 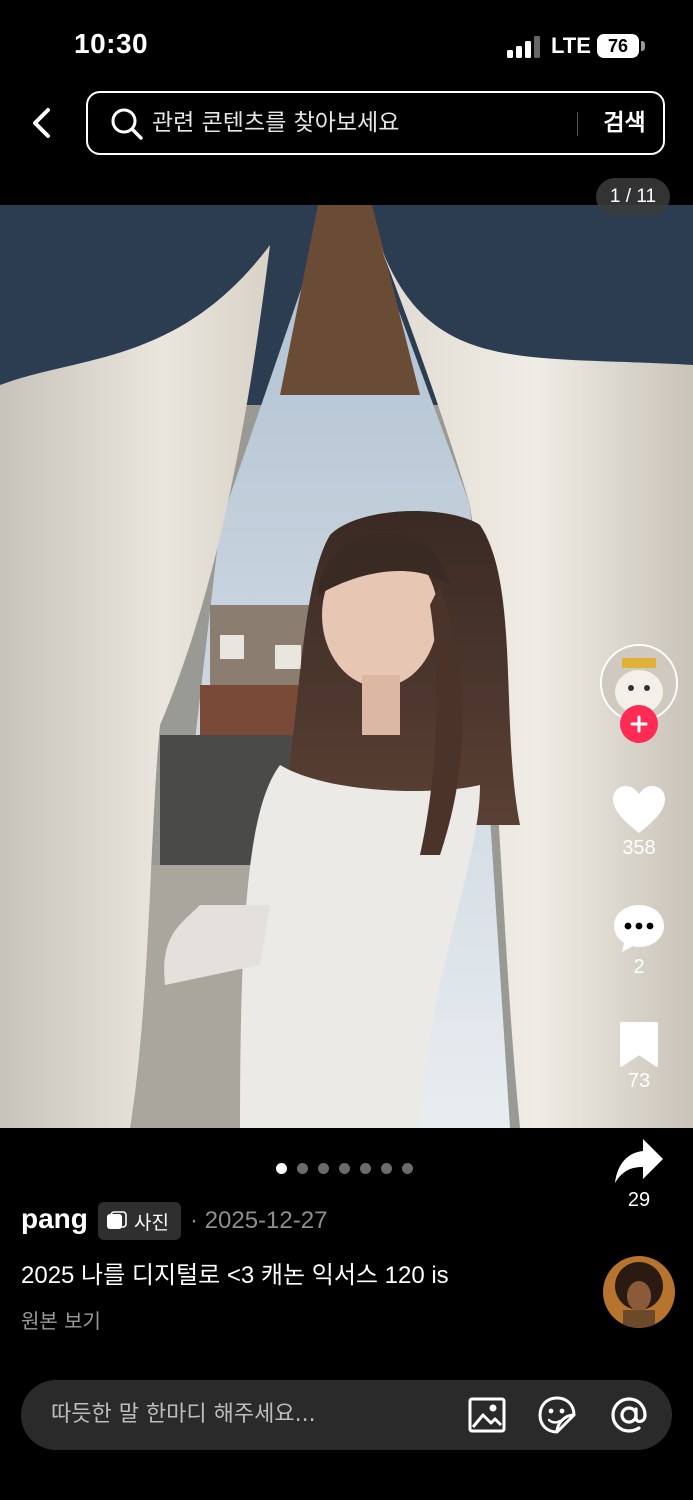 I want to click on signal-icon, so click(x=525, y=47).